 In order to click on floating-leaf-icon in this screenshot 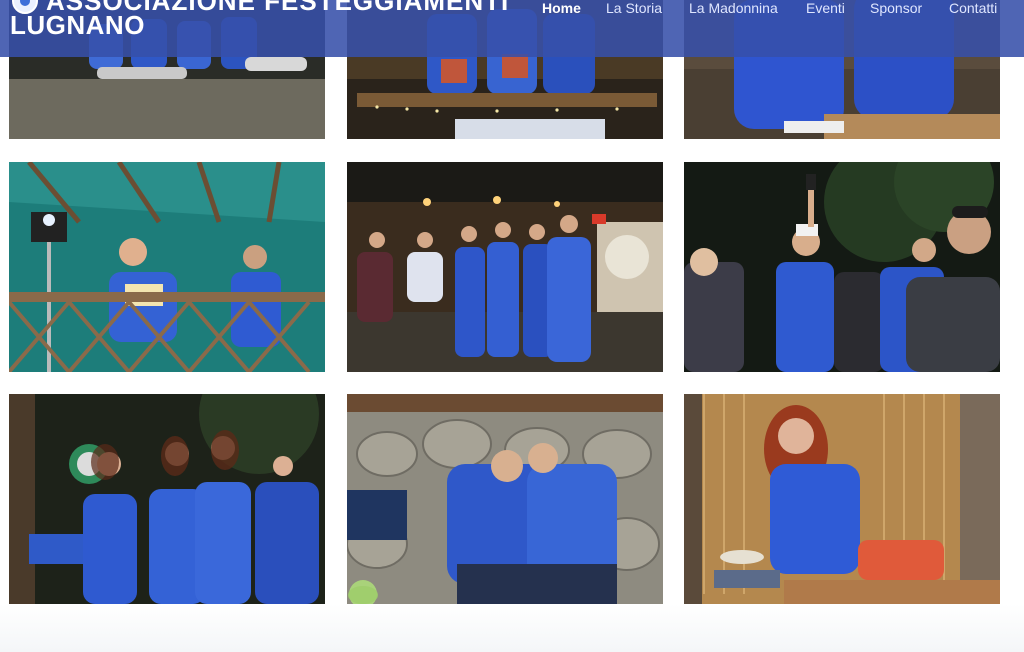, I will do `click(363, 595)`.